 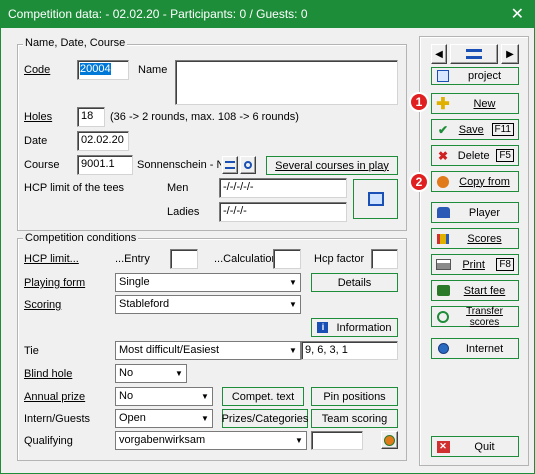 What do you see at coordinates (36, 141) in the screenshot?
I see `date-label: Date` at bounding box center [36, 141].